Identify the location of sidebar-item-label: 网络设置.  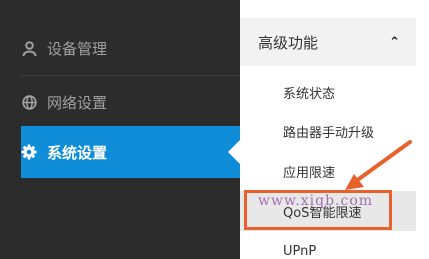
(77, 102).